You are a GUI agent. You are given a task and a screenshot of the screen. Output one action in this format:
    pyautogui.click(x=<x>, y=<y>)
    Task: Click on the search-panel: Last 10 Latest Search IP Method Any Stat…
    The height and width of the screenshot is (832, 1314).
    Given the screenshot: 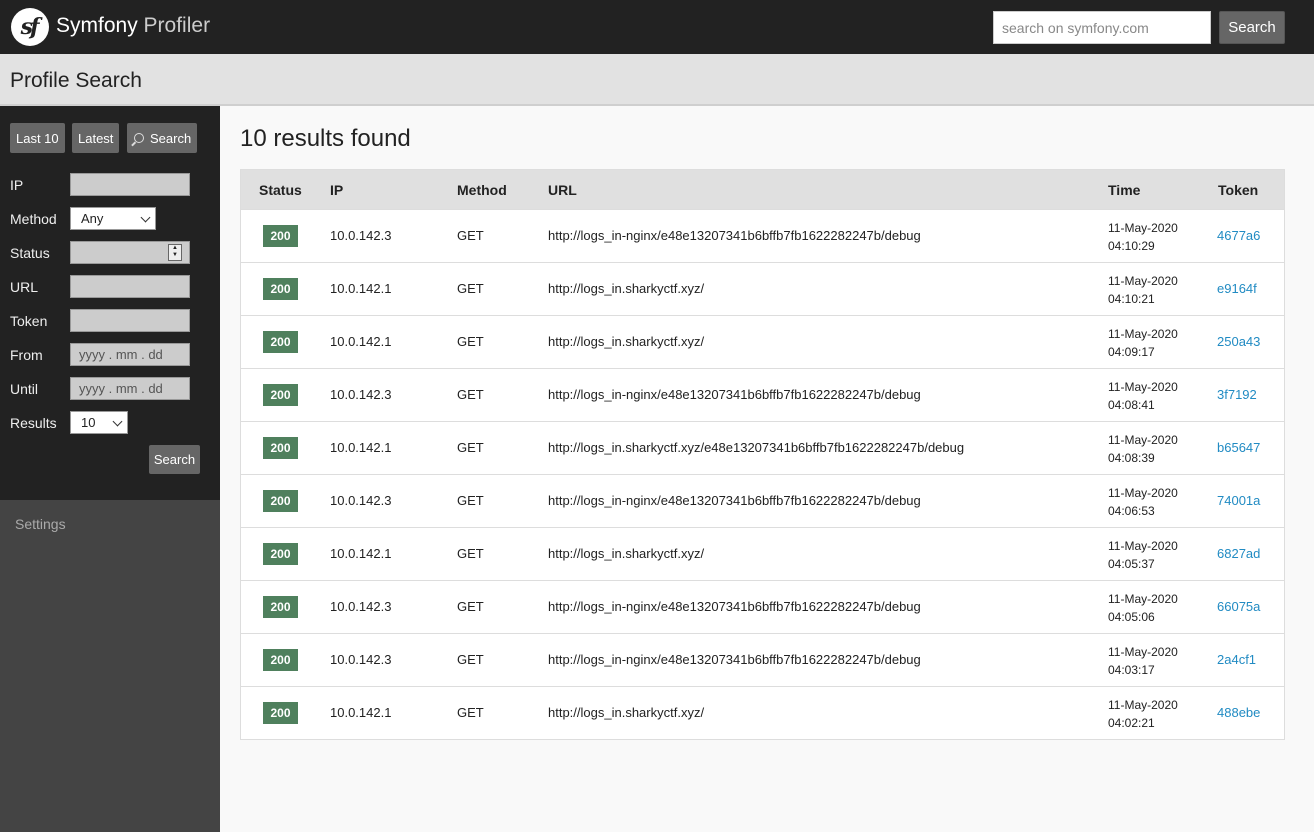 What is the action you would take?
    pyautogui.click(x=110, y=303)
    